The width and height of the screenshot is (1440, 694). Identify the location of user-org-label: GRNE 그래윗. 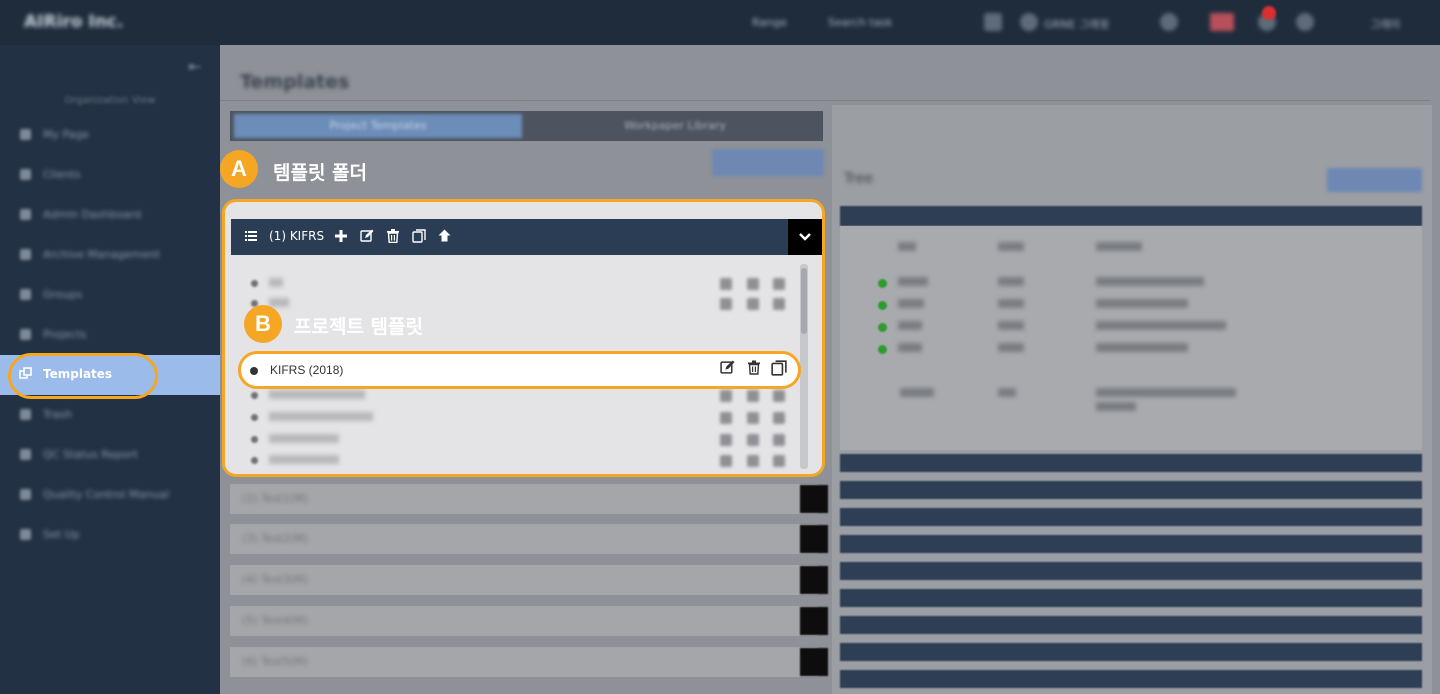
(1076, 24).